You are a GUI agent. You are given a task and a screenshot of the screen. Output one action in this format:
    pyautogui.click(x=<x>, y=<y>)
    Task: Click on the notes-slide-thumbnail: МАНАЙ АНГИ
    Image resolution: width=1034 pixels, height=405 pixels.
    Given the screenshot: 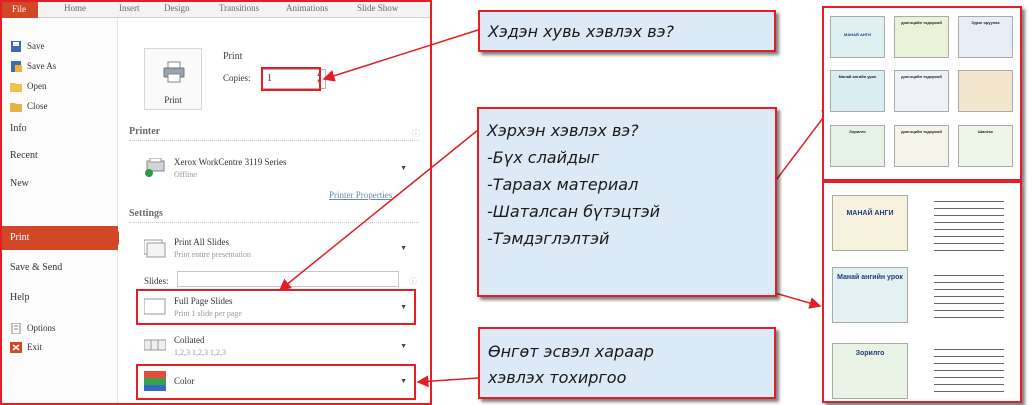 What is the action you would take?
    pyautogui.click(x=870, y=223)
    